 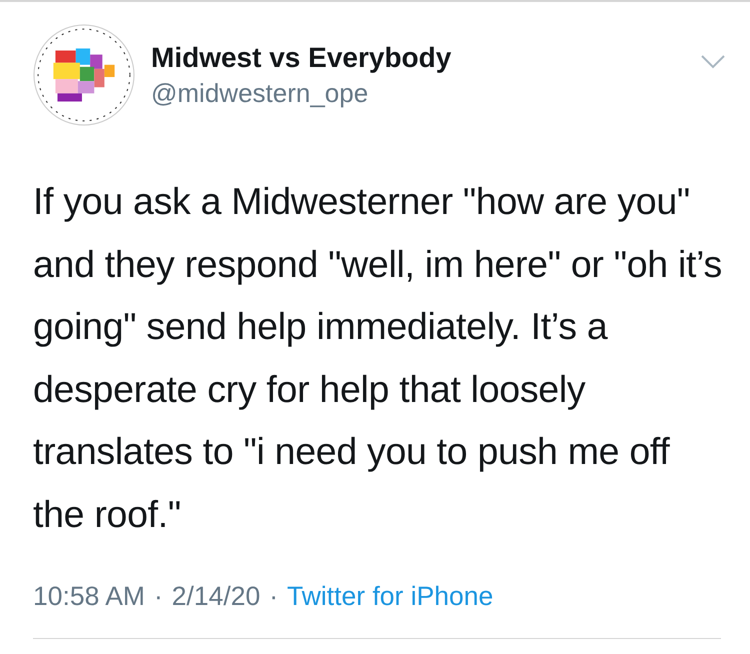 I want to click on tweet-time: 10:58 AM, so click(x=89, y=596).